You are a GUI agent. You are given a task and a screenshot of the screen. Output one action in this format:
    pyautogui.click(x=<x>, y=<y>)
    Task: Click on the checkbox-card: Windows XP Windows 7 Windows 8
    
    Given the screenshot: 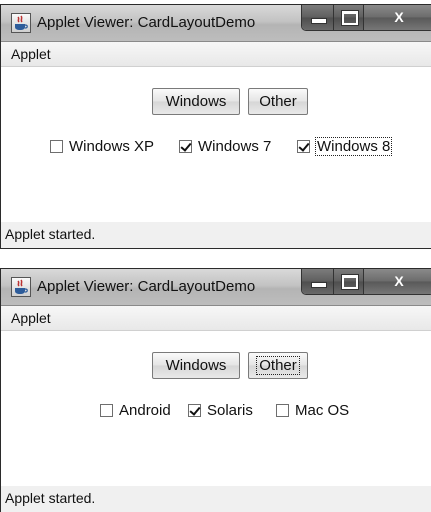 What is the action you would take?
    pyautogui.click(x=216, y=146)
    